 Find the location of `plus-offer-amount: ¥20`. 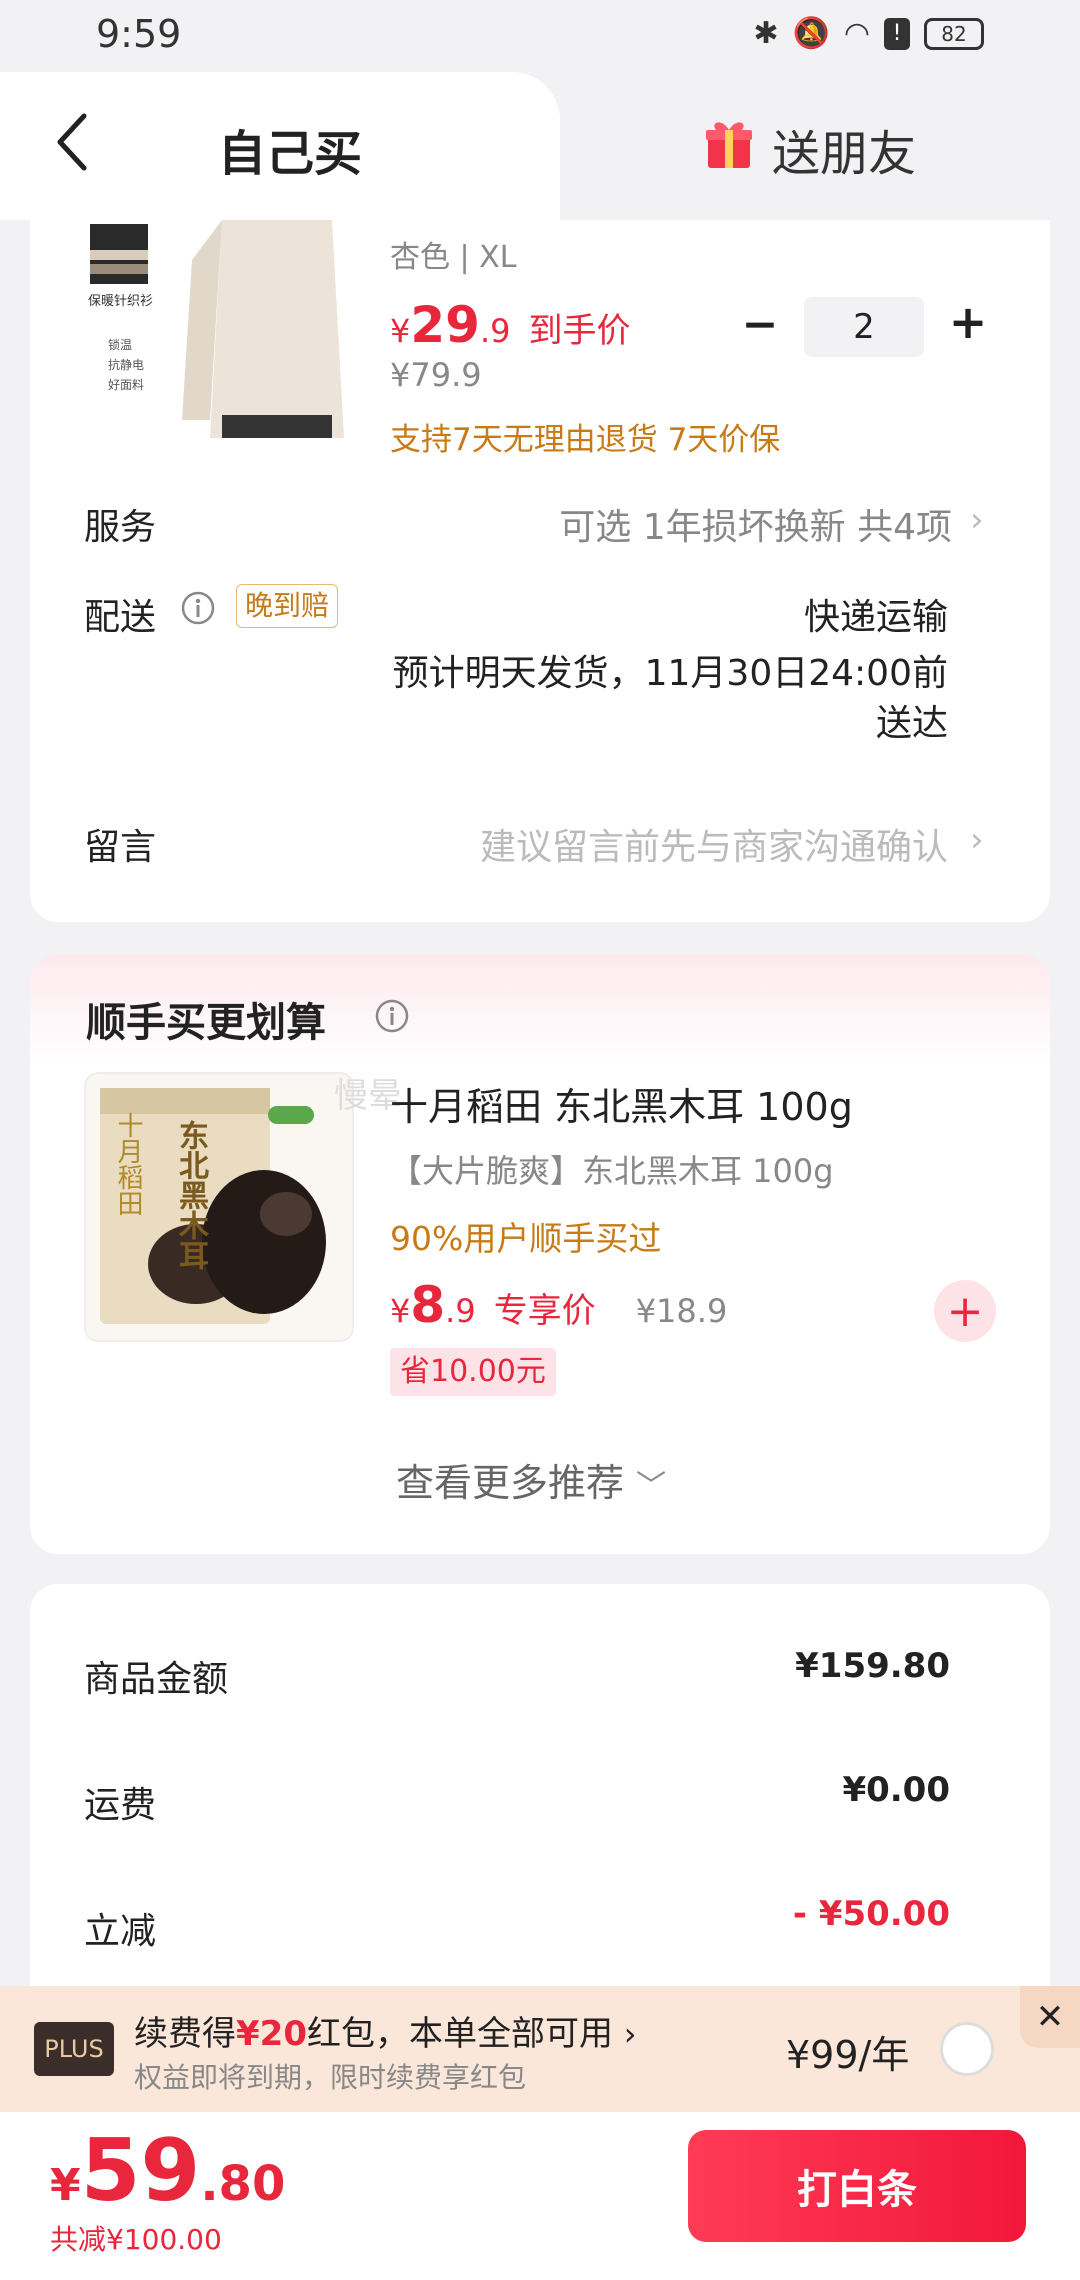

plus-offer-amount: ¥20 is located at coordinates (271, 2034).